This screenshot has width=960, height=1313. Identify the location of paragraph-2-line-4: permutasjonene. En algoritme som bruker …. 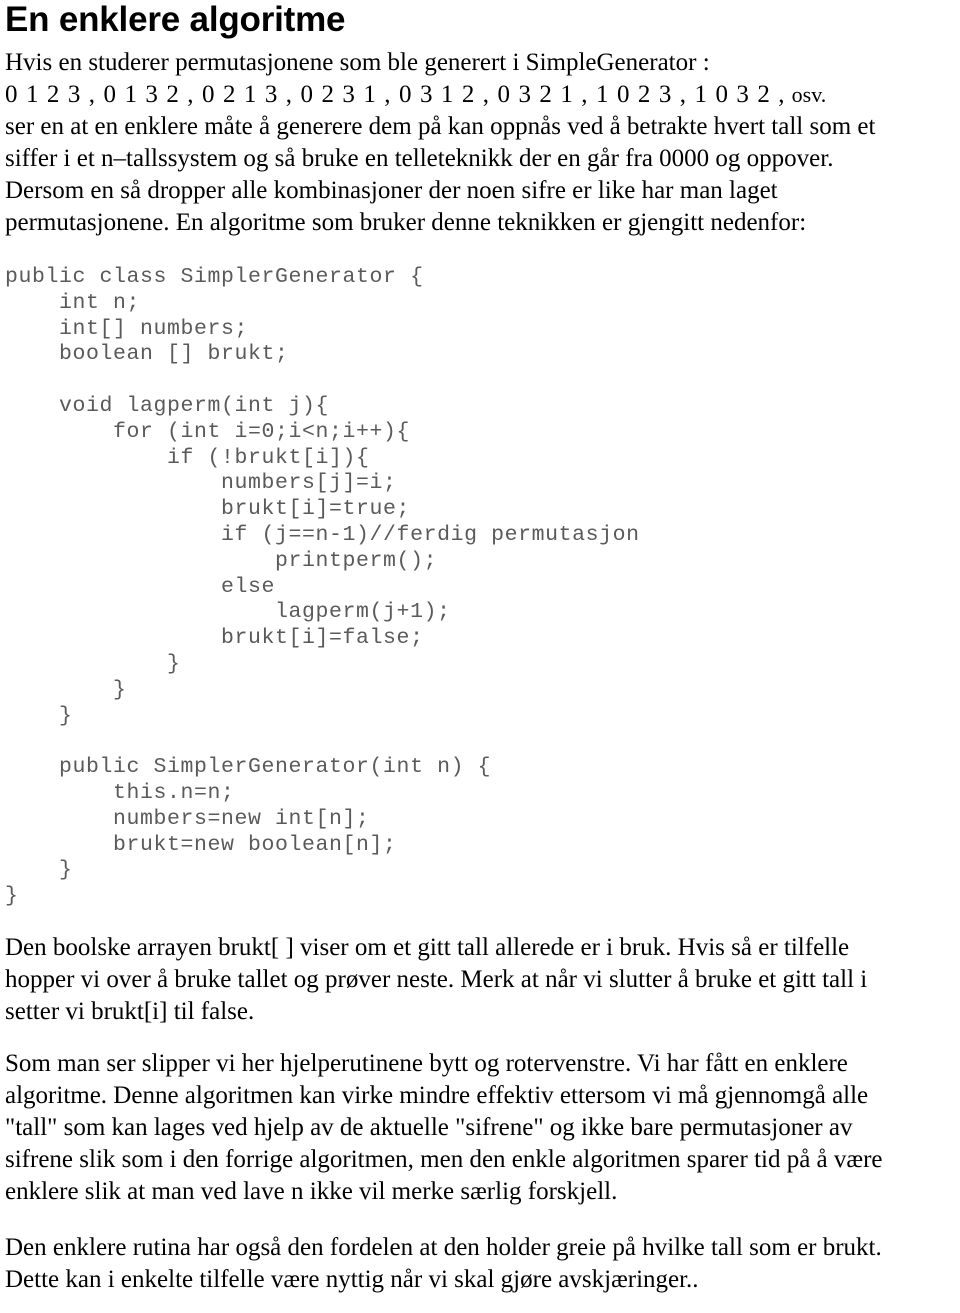
(406, 222).